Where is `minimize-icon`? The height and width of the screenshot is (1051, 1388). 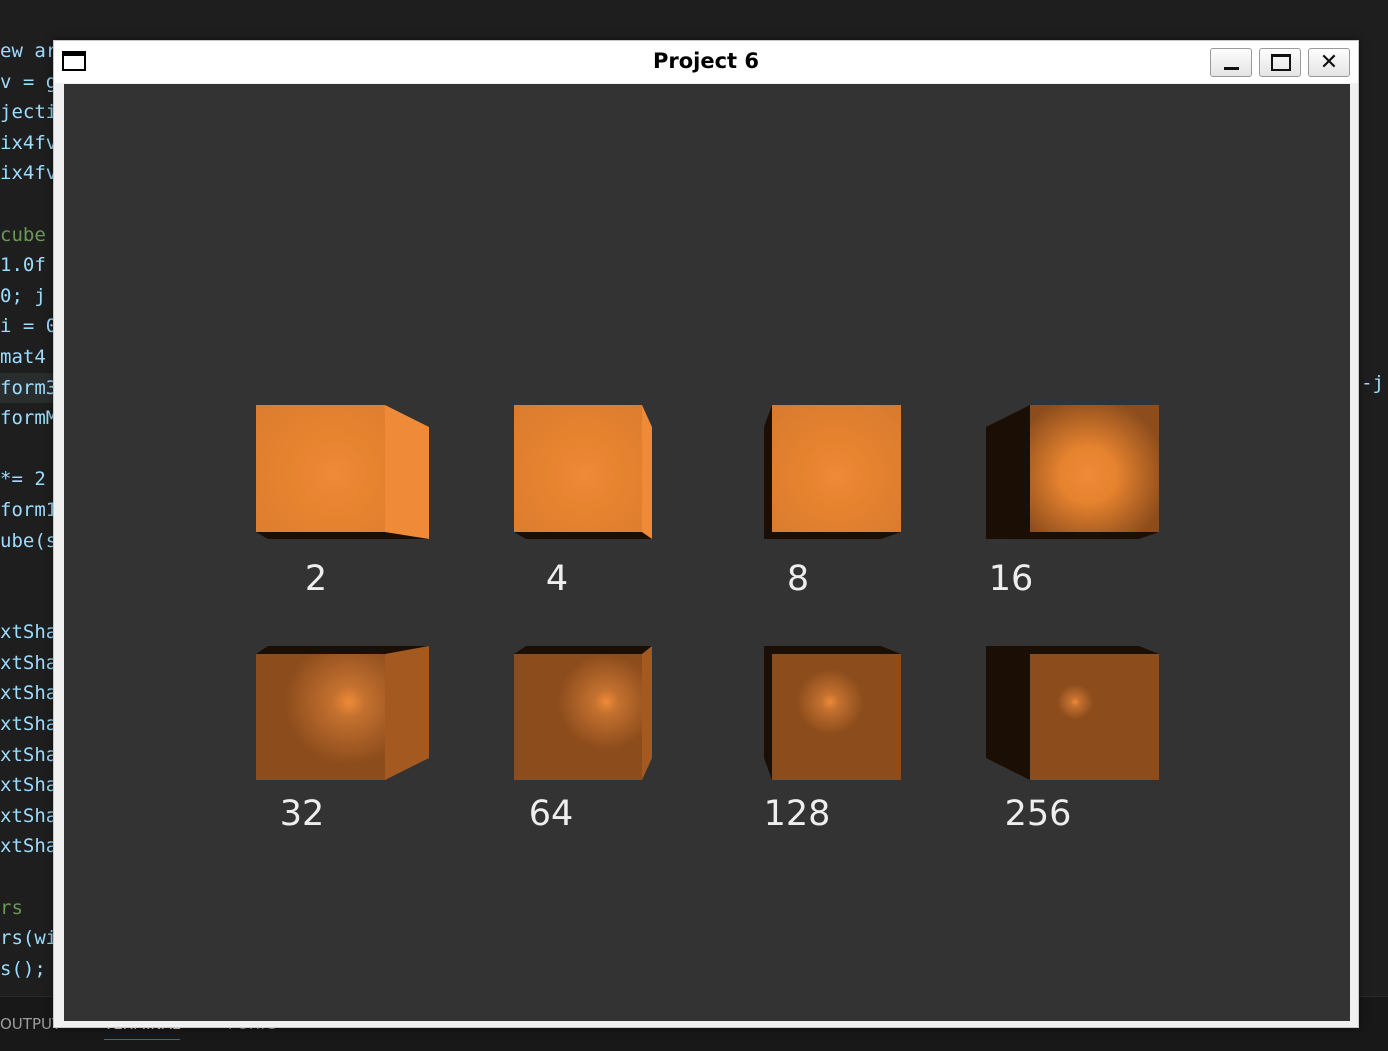
minimize-icon is located at coordinates (1231, 68).